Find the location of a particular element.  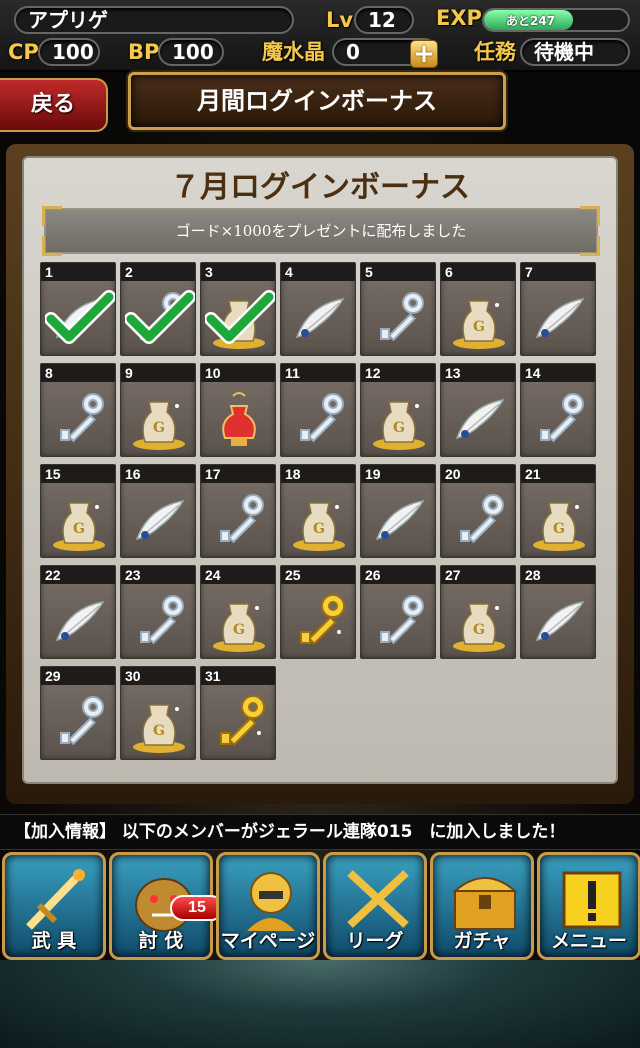

nav-button-6: メニュー is located at coordinates (588, 906).